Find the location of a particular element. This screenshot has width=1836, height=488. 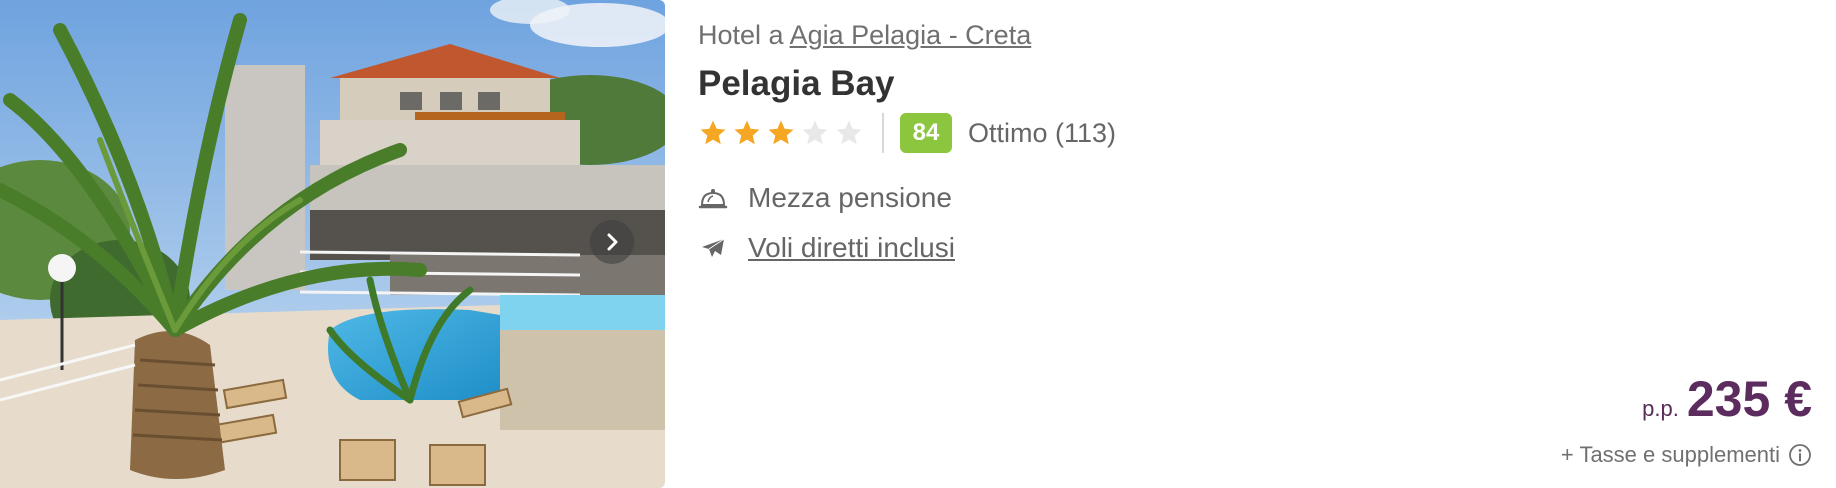

price-amount: 235 € is located at coordinates (1749, 399).